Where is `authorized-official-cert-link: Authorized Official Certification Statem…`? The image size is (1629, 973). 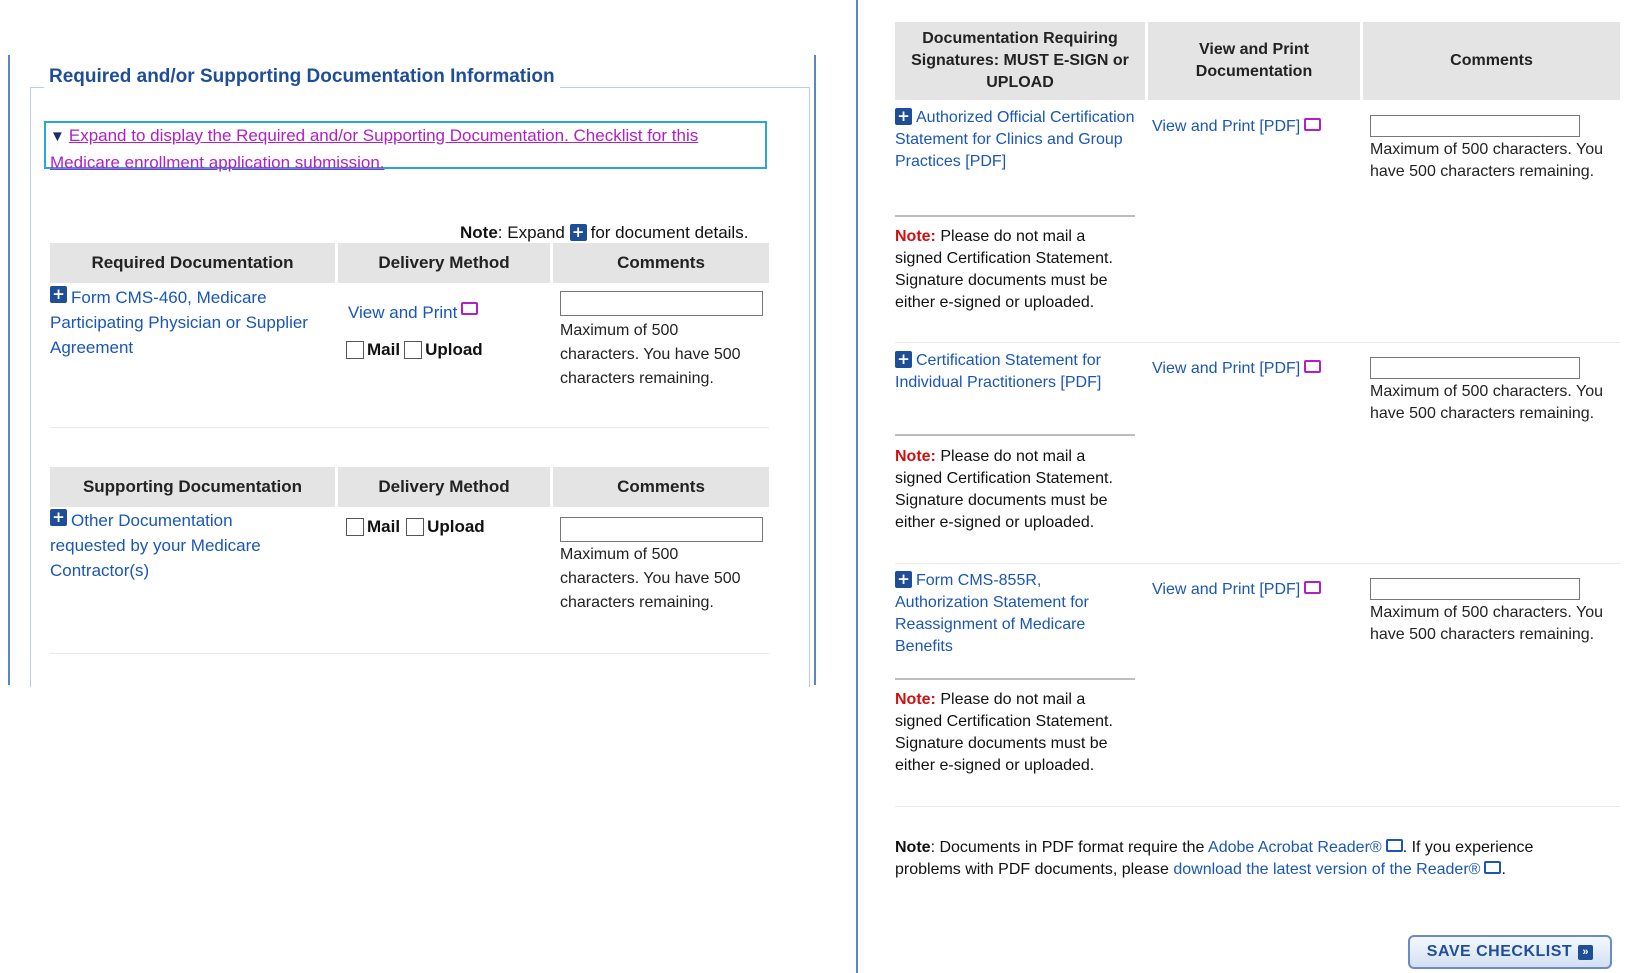
authorized-official-cert-link: Authorized Official Certification Statem… is located at coordinates (1014, 139).